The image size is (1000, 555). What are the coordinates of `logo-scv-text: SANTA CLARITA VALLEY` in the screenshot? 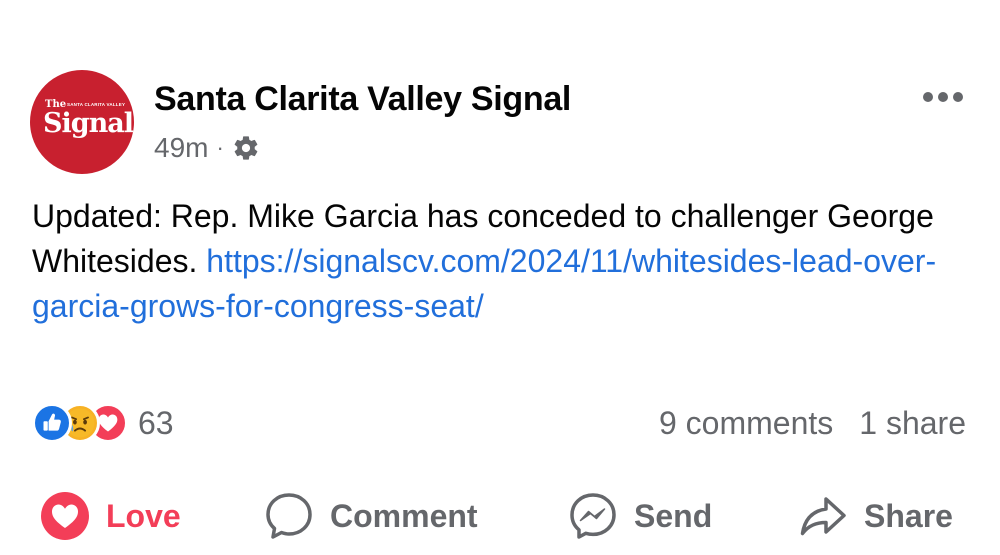 It's located at (96, 104).